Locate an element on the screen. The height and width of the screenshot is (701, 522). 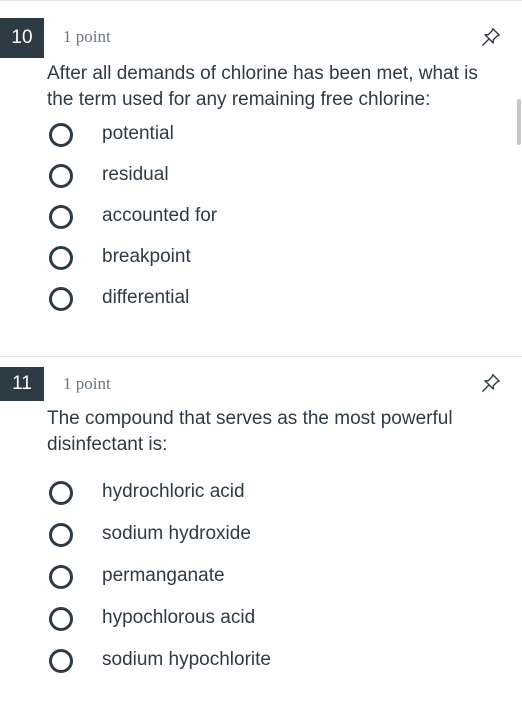
answer-option: hypochlorous acid is located at coordinates (261, 619).